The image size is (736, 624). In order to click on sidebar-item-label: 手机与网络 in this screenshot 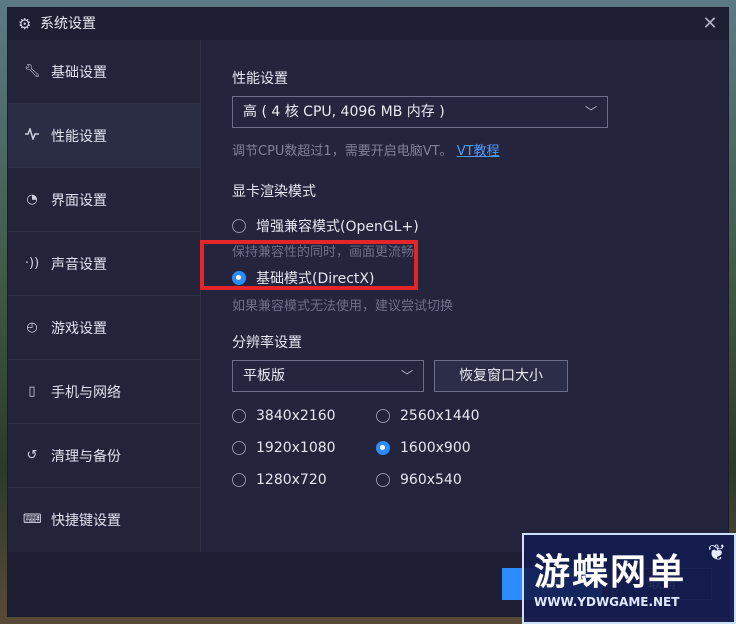, I will do `click(86, 392)`.